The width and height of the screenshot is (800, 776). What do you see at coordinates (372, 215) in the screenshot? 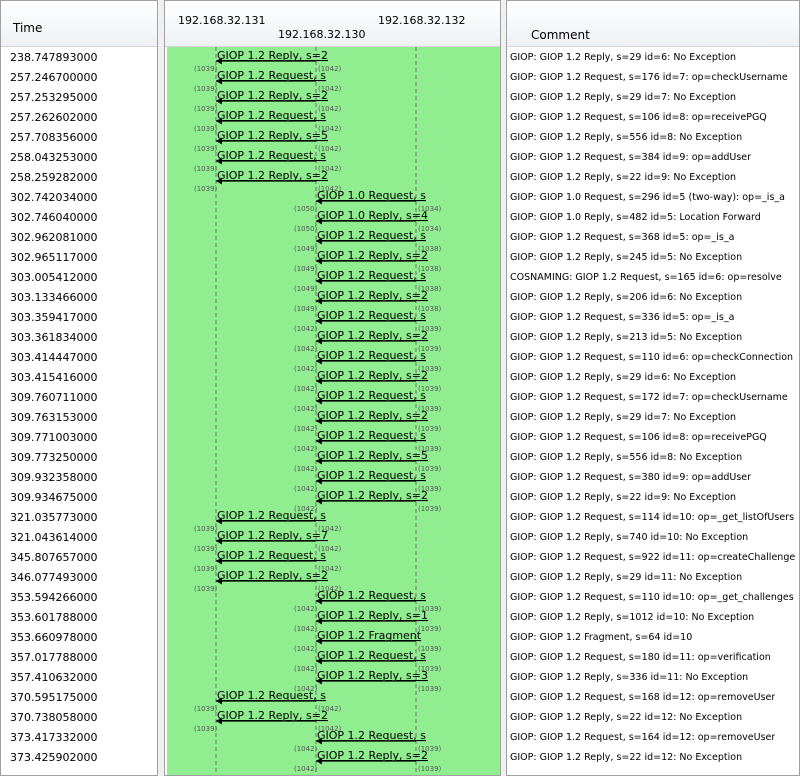
I see `message-label: GIOP 1.0 Reply, s=4` at bounding box center [372, 215].